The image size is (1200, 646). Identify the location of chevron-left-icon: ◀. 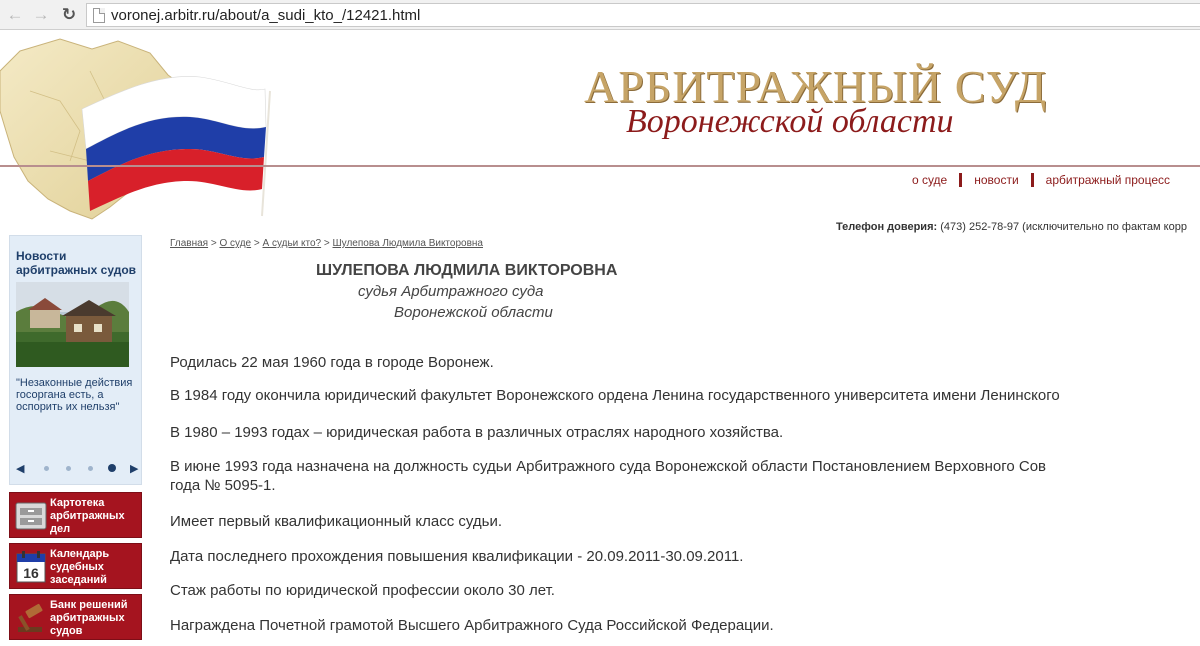
(20, 468).